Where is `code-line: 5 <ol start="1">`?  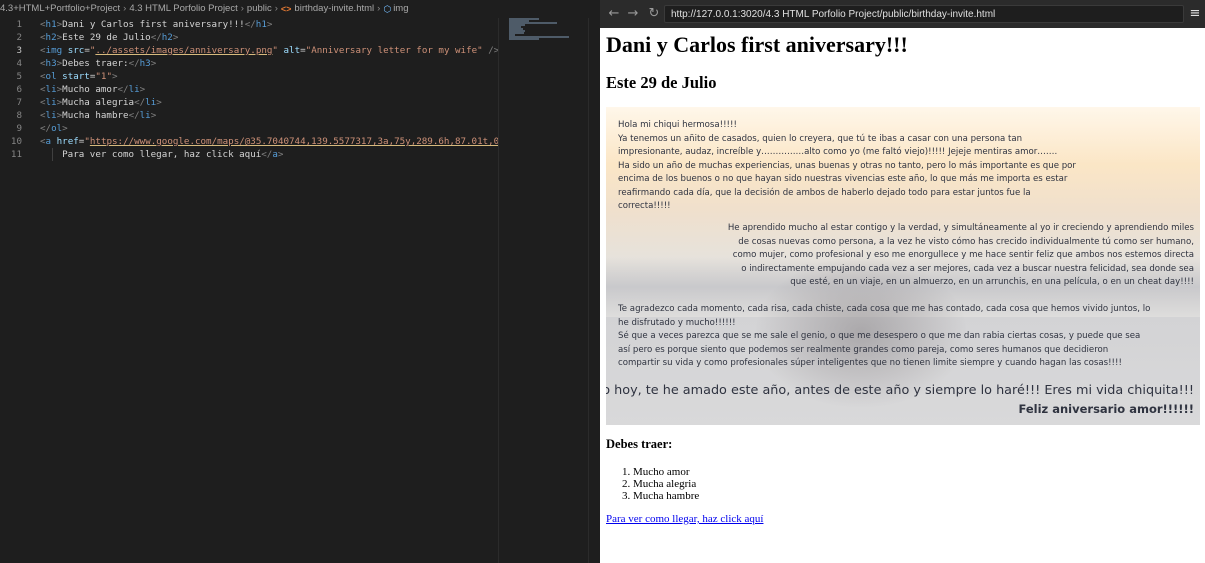 code-line: 5 <ol start="1"> is located at coordinates (249, 76).